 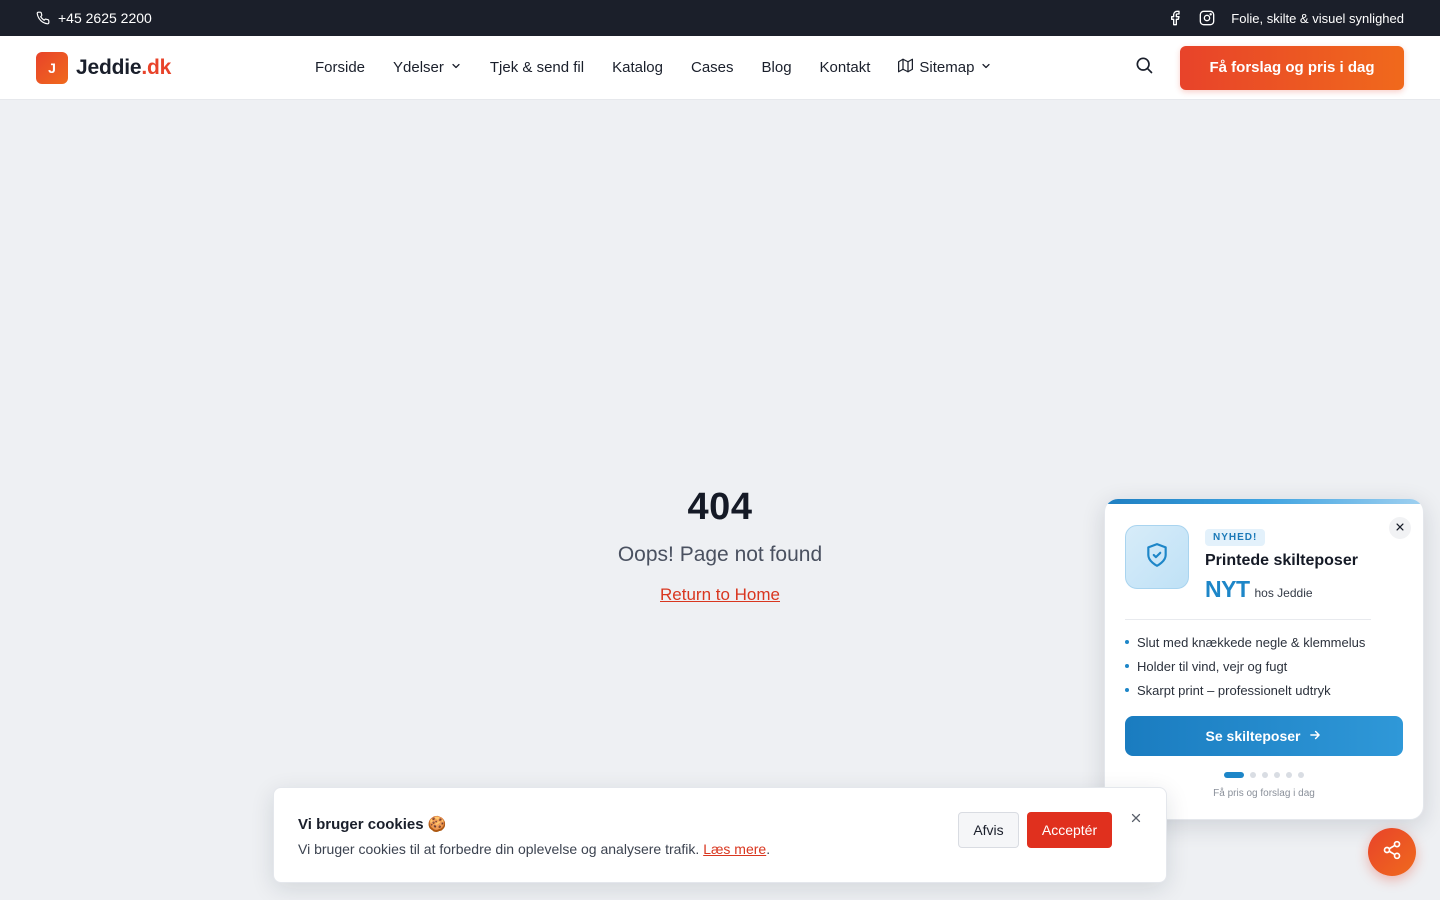 What do you see at coordinates (712, 67) in the screenshot?
I see `nav-item-cases: Cases` at bounding box center [712, 67].